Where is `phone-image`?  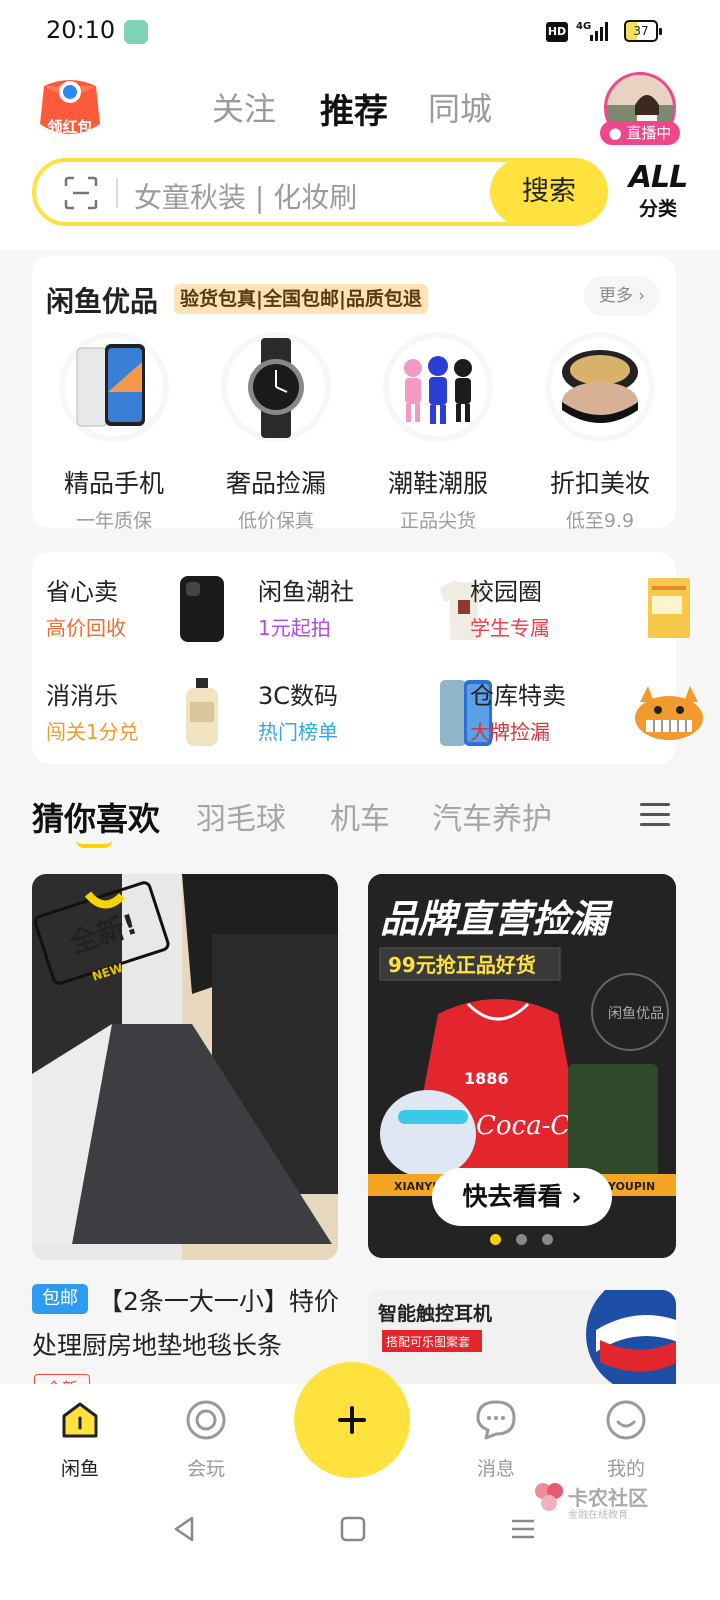
phone-image is located at coordinates (114, 387).